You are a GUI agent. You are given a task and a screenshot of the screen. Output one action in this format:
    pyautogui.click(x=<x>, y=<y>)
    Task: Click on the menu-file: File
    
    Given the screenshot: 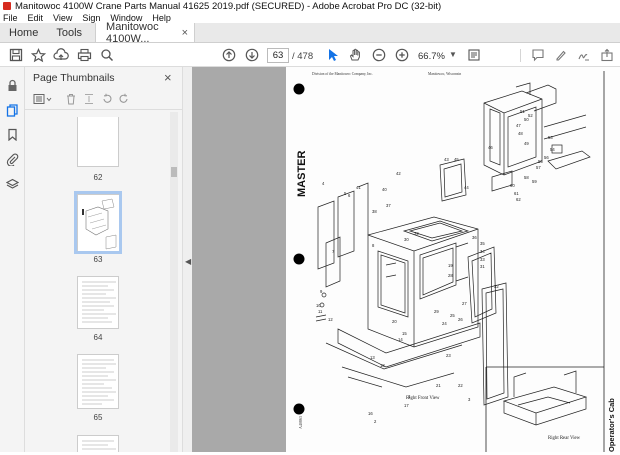 What is the action you would take?
    pyautogui.click(x=10, y=18)
    